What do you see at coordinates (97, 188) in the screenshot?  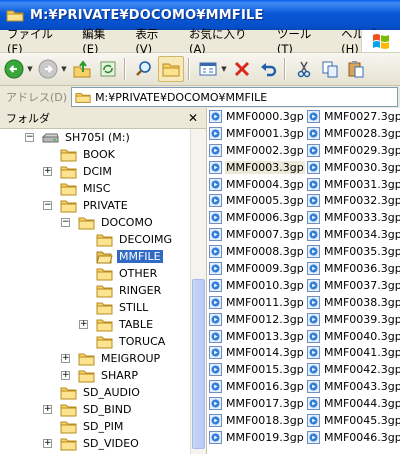 I see `tree-item-label: MISC` at bounding box center [97, 188].